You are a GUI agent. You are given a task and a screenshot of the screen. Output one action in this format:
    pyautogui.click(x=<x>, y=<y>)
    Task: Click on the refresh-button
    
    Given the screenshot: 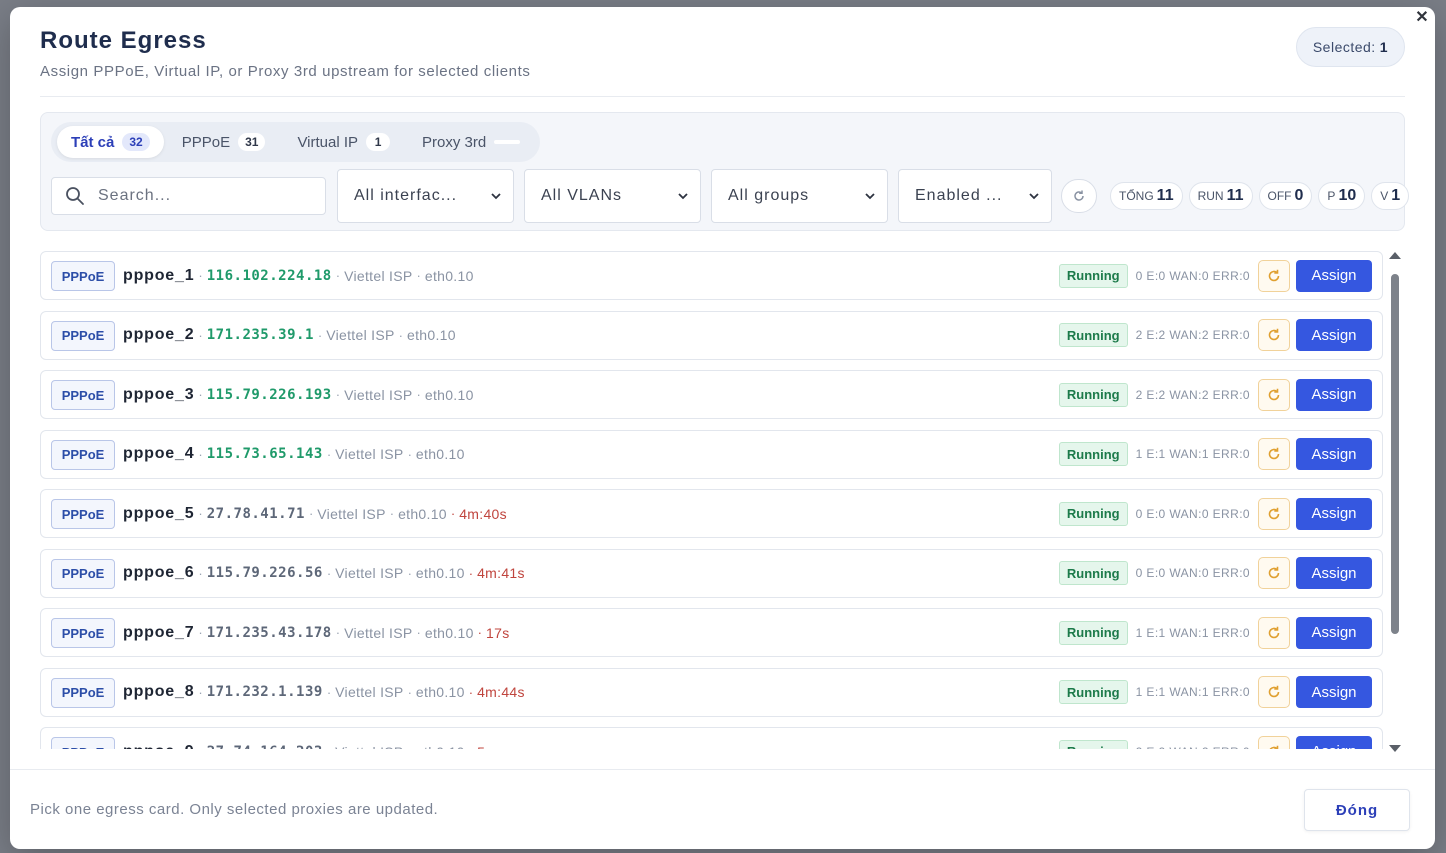 What is the action you would take?
    pyautogui.click(x=1079, y=196)
    